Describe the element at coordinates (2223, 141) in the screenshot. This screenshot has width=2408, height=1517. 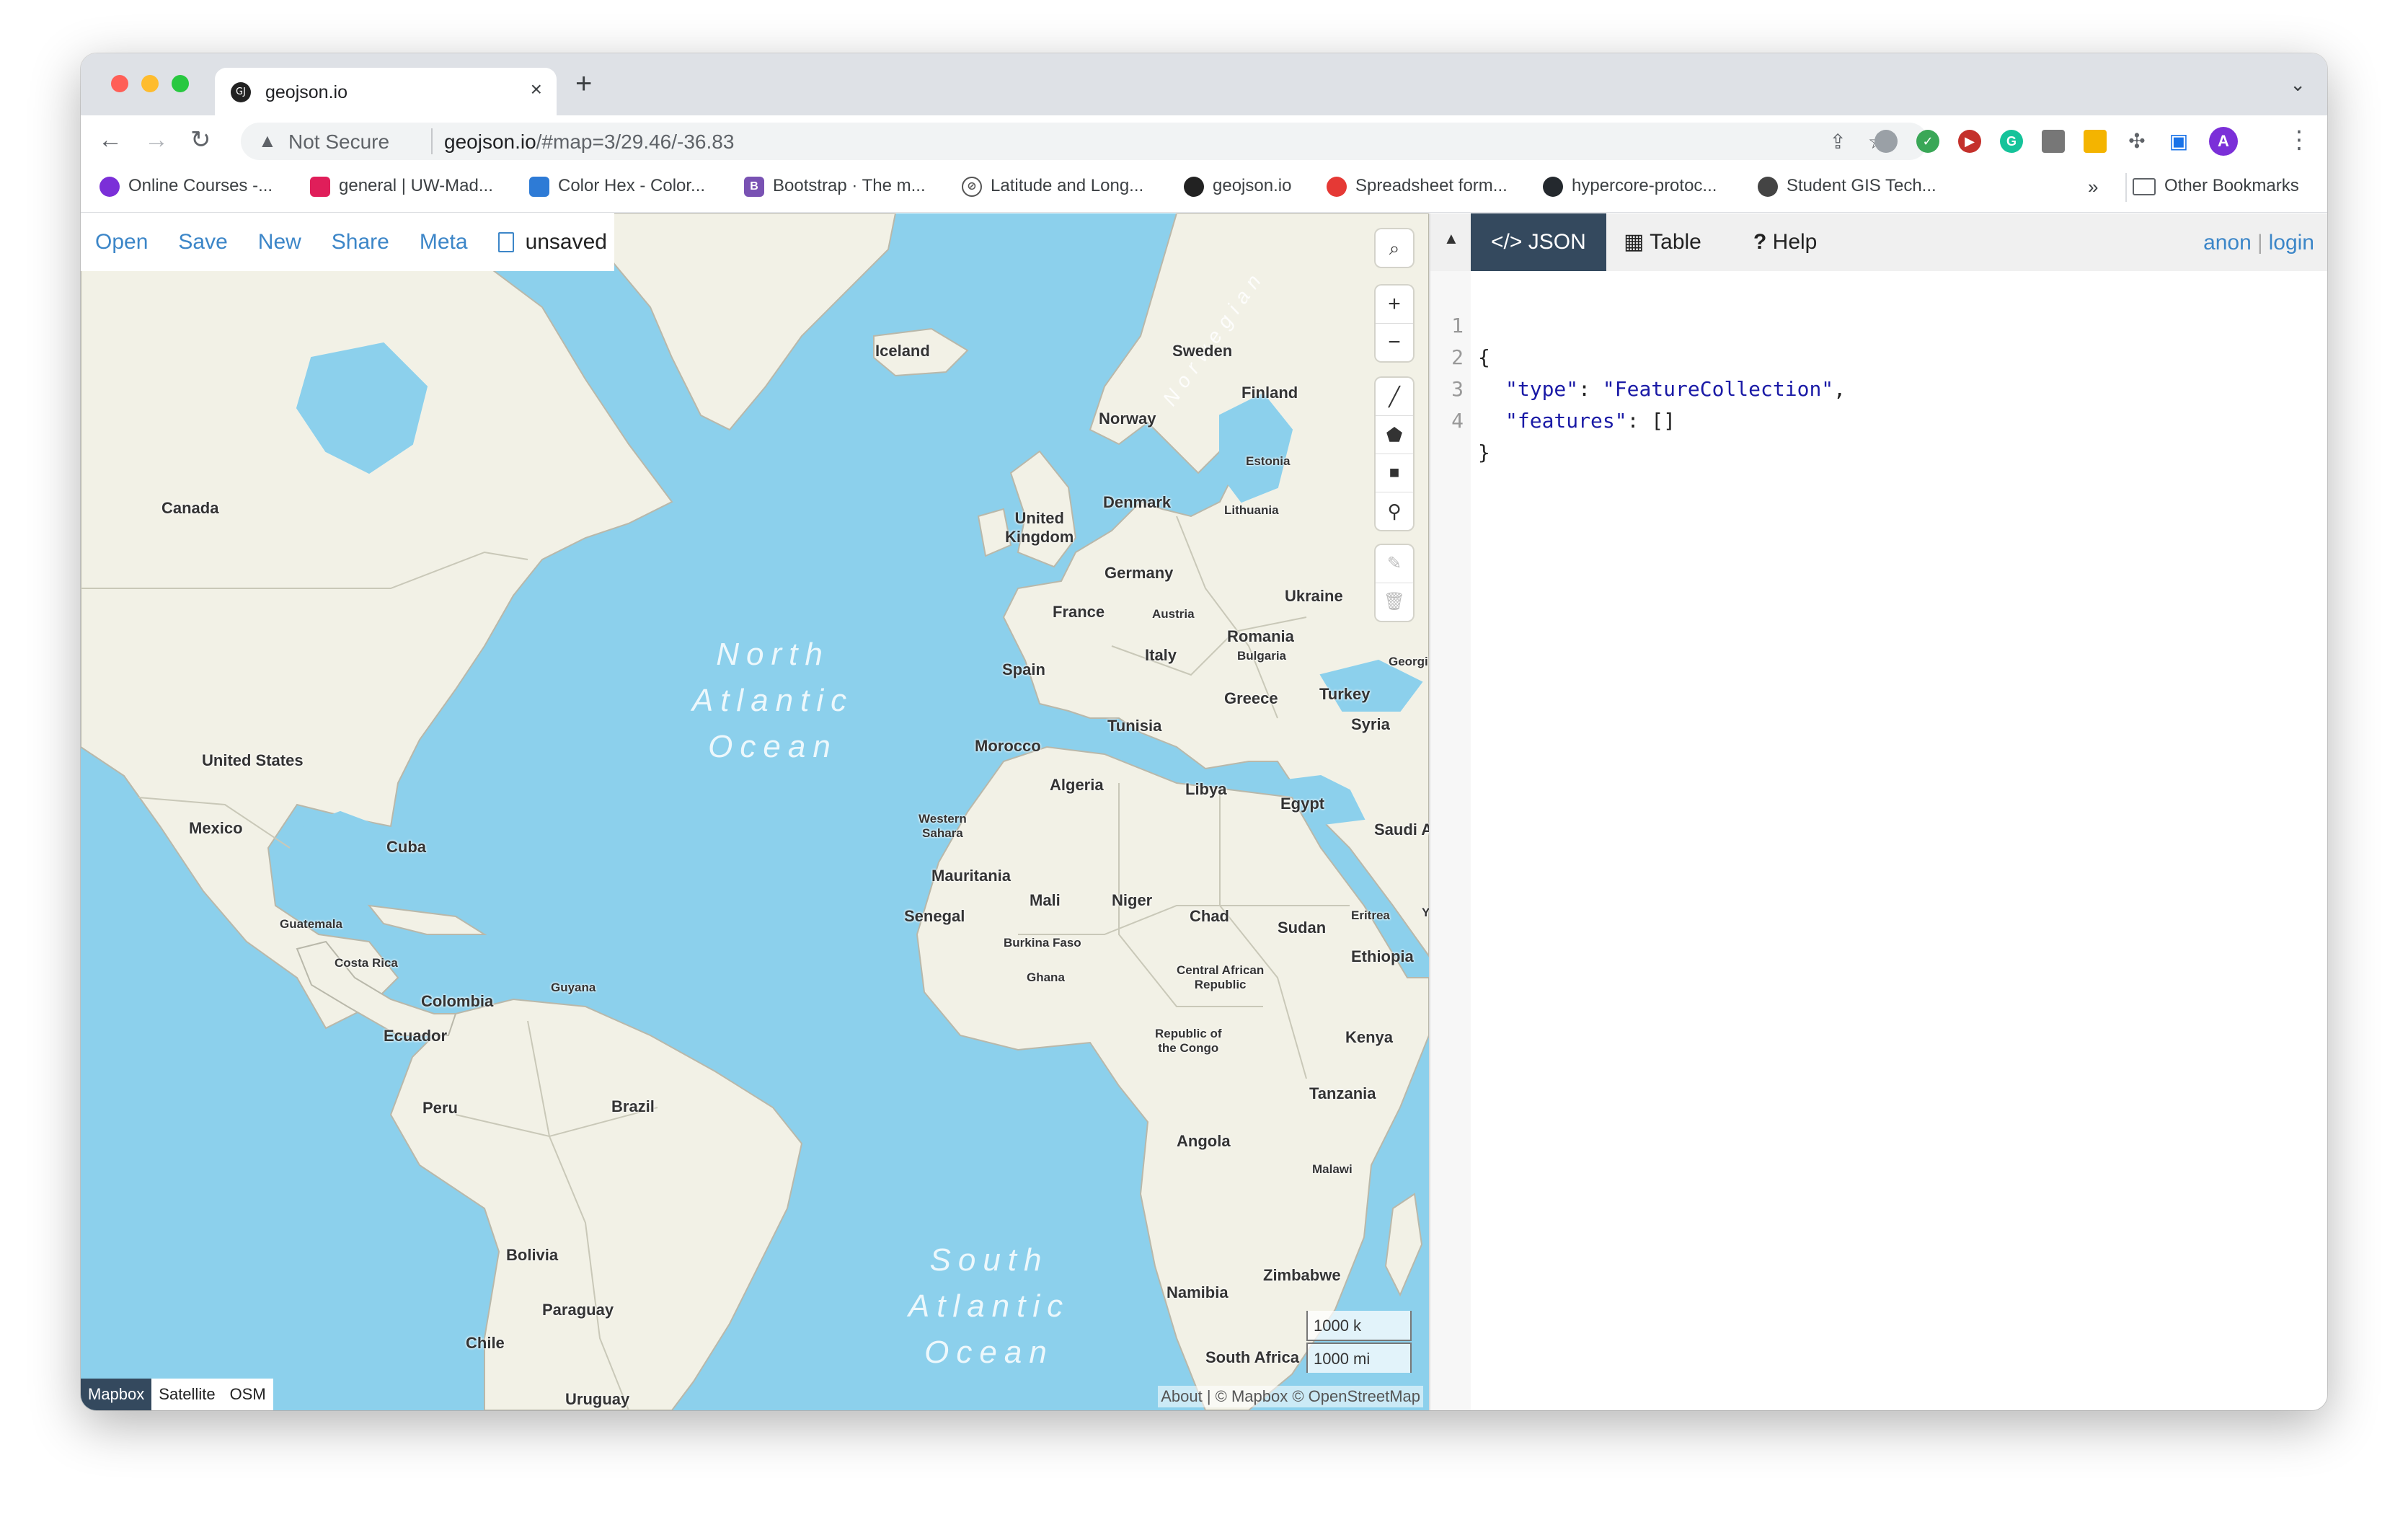
I see `profile-avatar: A` at that location.